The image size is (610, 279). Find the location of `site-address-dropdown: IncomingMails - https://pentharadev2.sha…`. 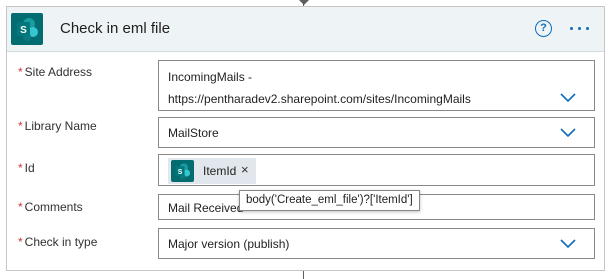

site-address-dropdown: IncomingMails - https://pentharadev2.sha… is located at coordinates (376, 85).